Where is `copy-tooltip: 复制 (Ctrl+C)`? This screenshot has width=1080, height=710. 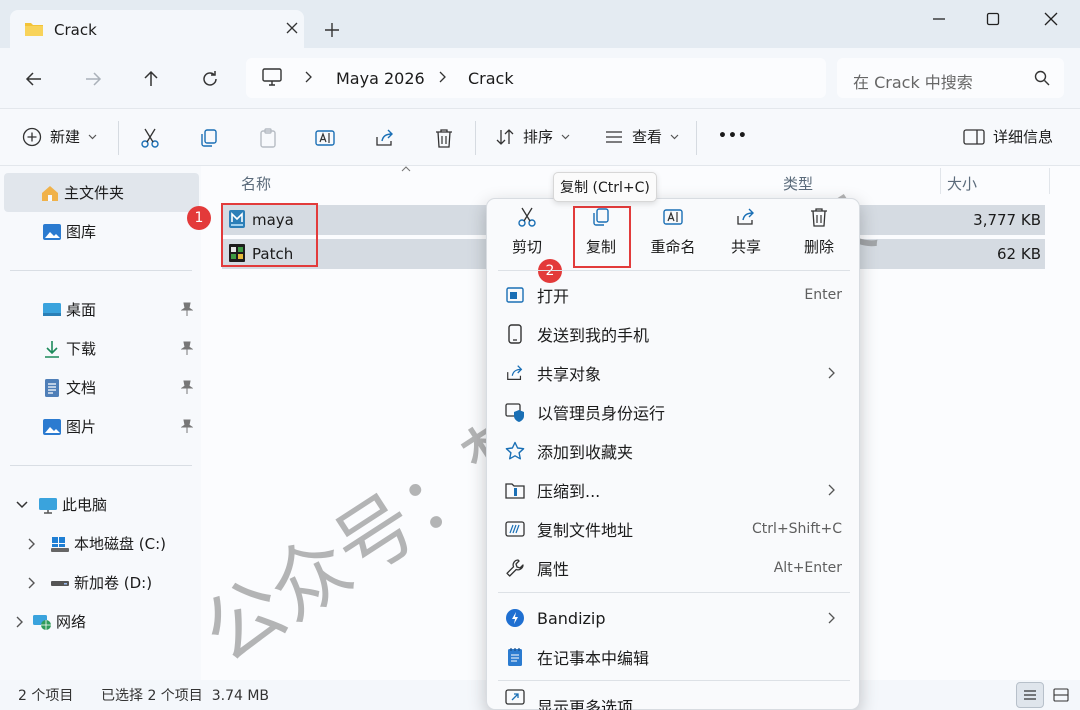
copy-tooltip: 复制 (Ctrl+C) is located at coordinates (605, 187).